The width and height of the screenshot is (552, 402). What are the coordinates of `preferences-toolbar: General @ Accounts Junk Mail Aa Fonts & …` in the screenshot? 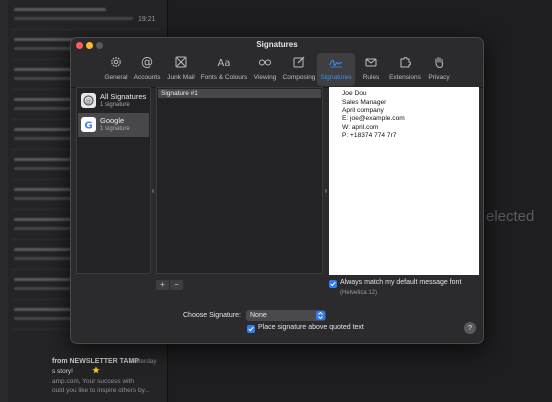 It's located at (277, 70).